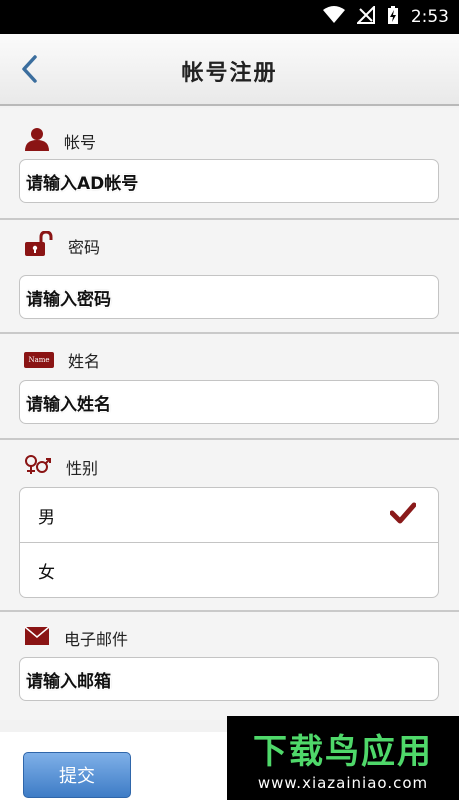 This screenshot has height=800, width=459. What do you see at coordinates (37, 638) in the screenshot?
I see `envelope-icon` at bounding box center [37, 638].